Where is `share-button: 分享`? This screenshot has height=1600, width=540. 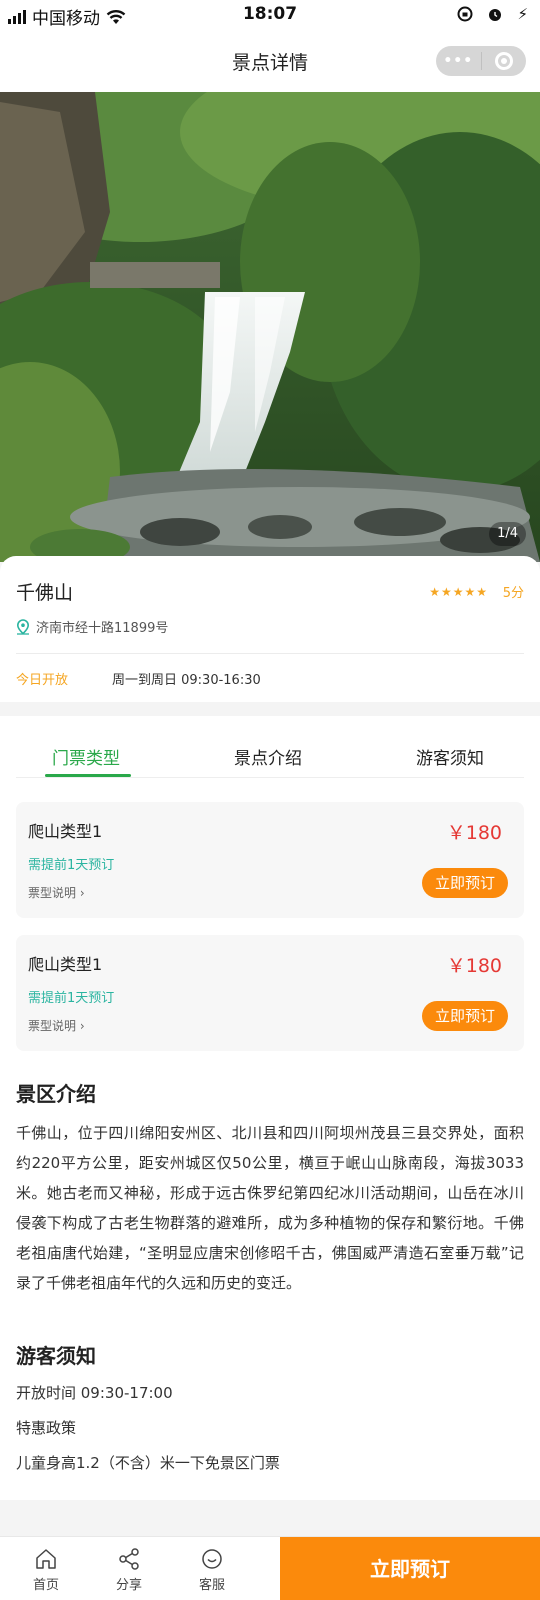 share-button: 分享 is located at coordinates (129, 1570).